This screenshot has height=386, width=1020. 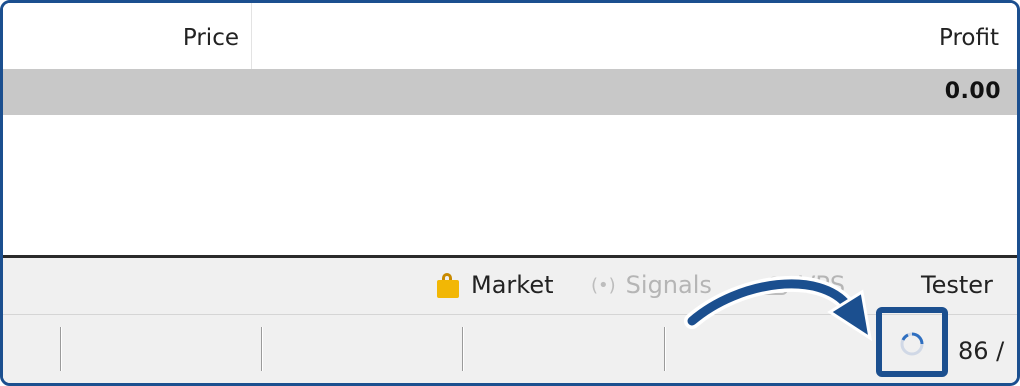 I want to click on total-row: 0.00, so click(x=510, y=92).